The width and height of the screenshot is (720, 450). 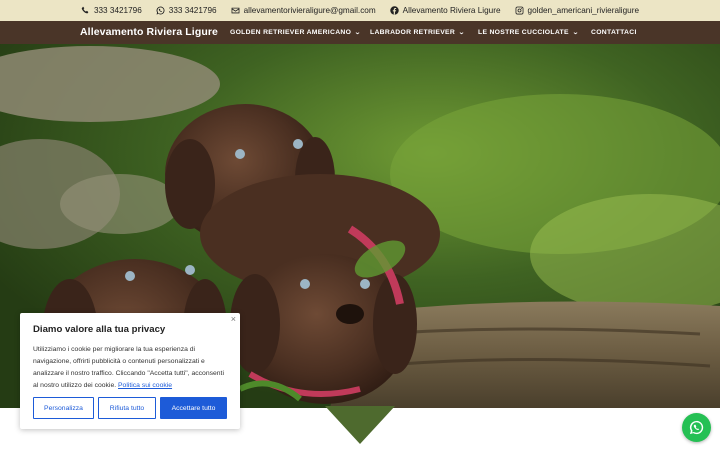 I want to click on whatsapp-text: 333 3421796, so click(x=192, y=10).